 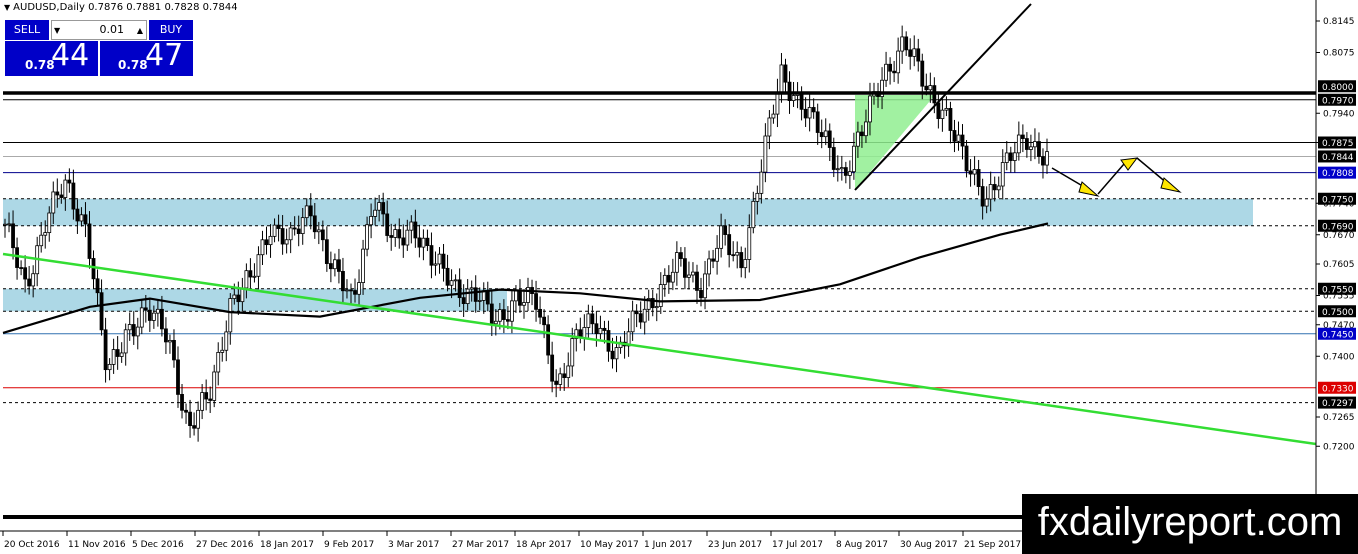 What do you see at coordinates (133, 65) in the screenshot?
I see `buy-price-prefix: 0.78` at bounding box center [133, 65].